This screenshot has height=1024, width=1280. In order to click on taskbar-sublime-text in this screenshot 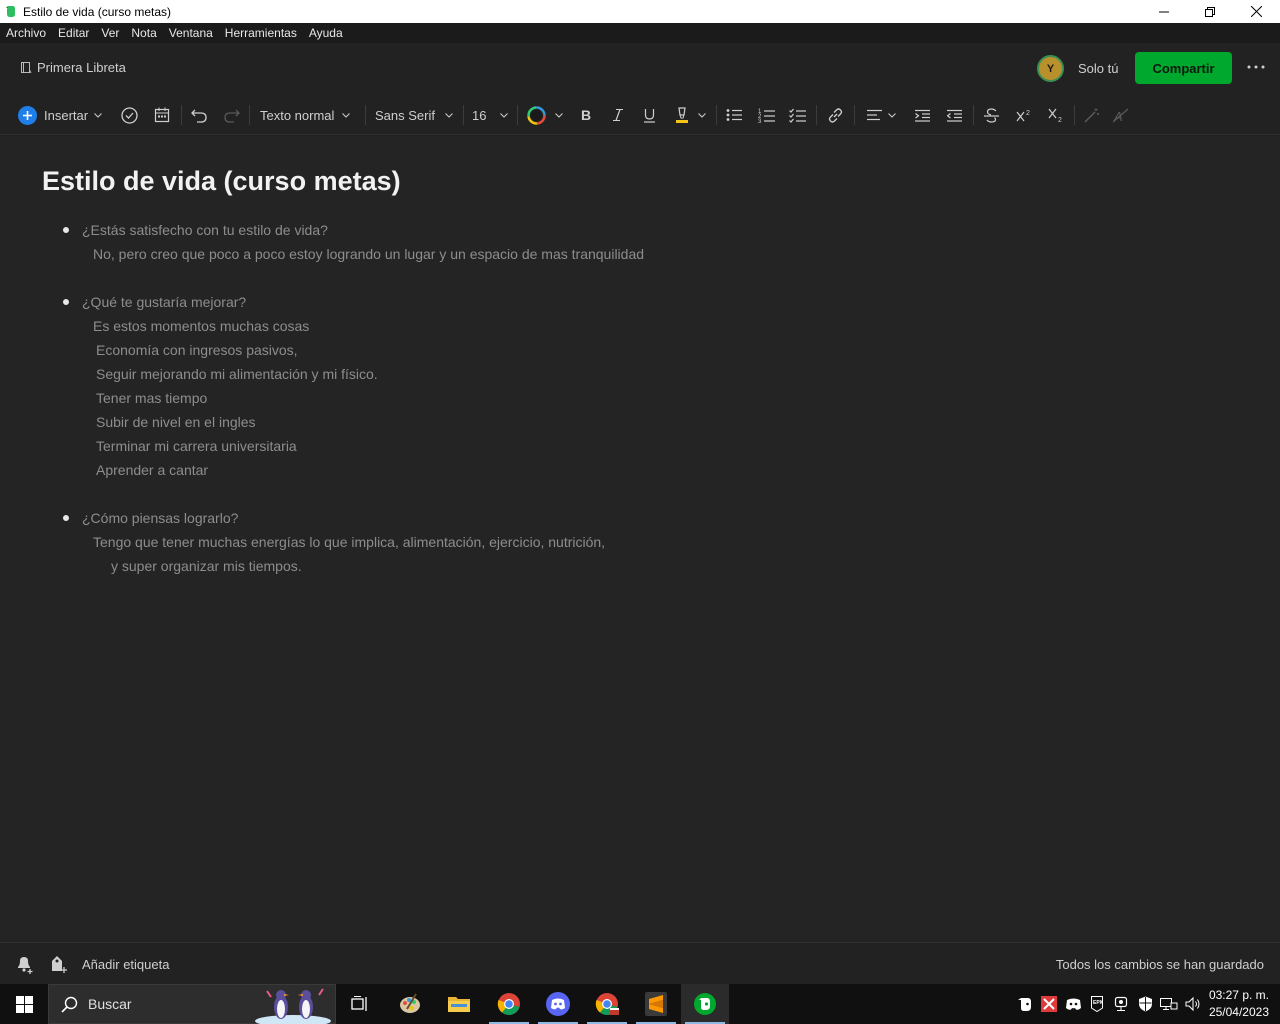, I will do `click(656, 1004)`.